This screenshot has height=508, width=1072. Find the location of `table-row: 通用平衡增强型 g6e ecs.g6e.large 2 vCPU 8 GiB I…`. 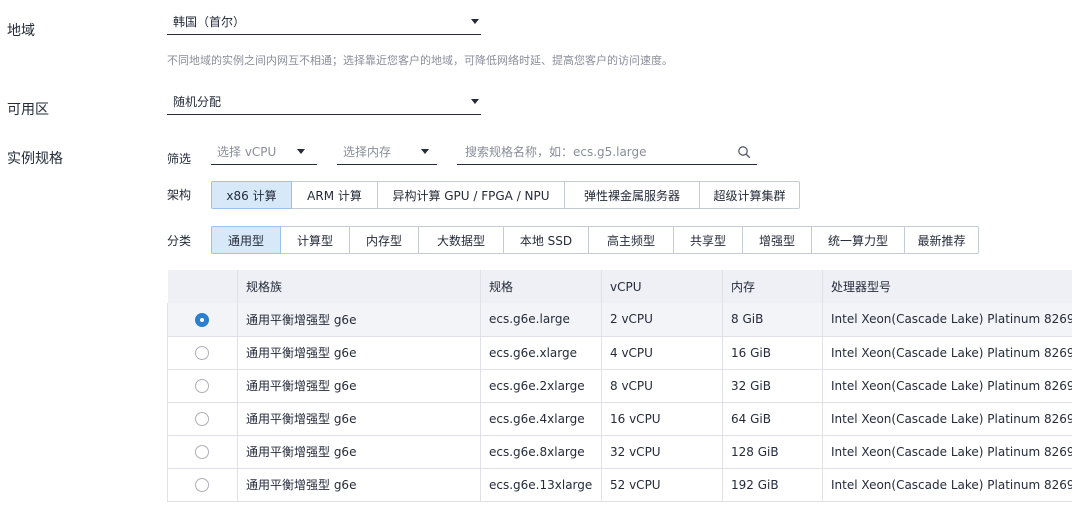

table-row: 通用平衡增强型 g6e ecs.g6e.large 2 vCPU 8 GiB I… is located at coordinates (619, 320).